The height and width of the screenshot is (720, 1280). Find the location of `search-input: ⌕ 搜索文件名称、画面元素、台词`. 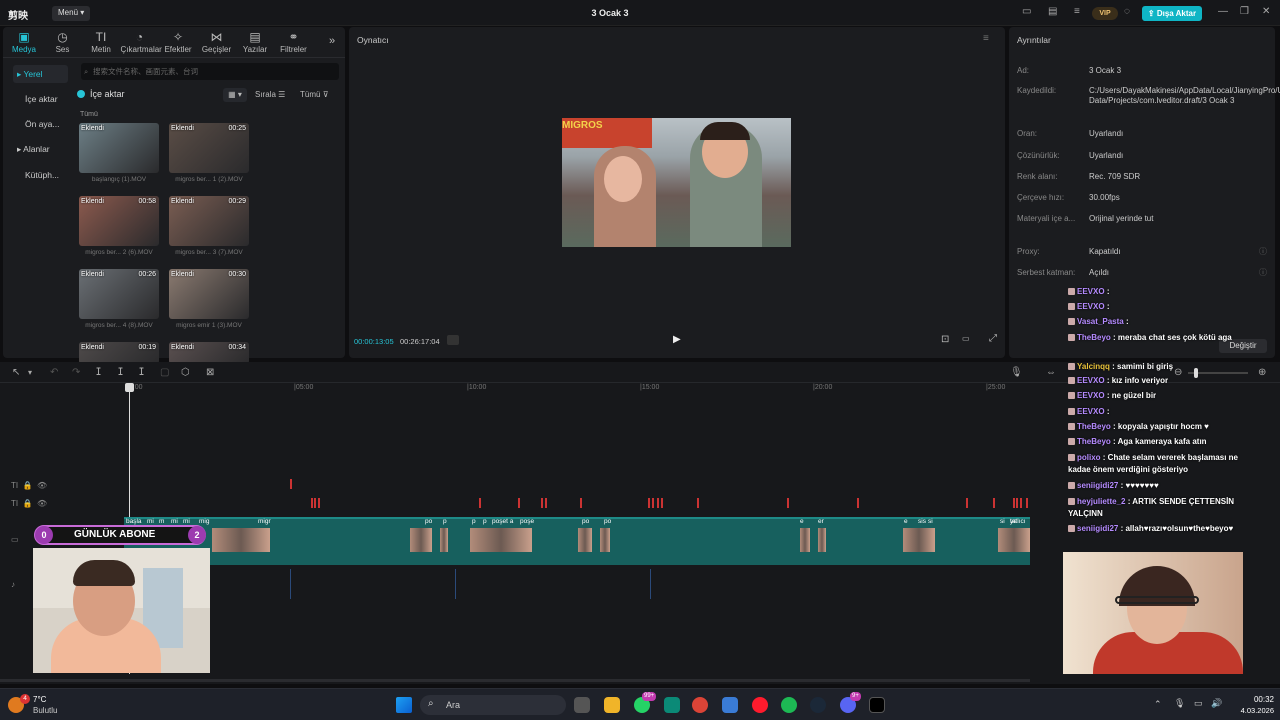

search-input: ⌕ 搜索文件名称、画面元素、台词 is located at coordinates (210, 71).